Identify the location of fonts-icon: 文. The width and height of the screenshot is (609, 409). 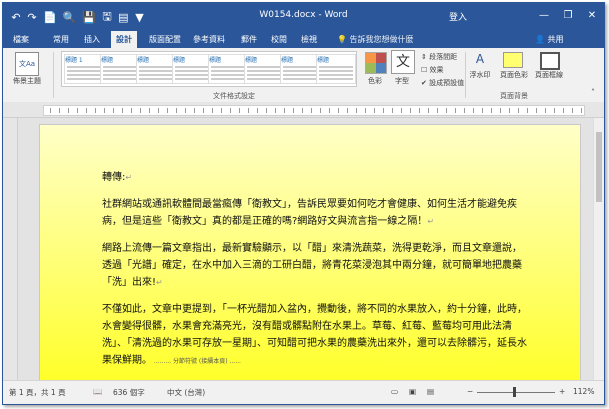
(403, 62).